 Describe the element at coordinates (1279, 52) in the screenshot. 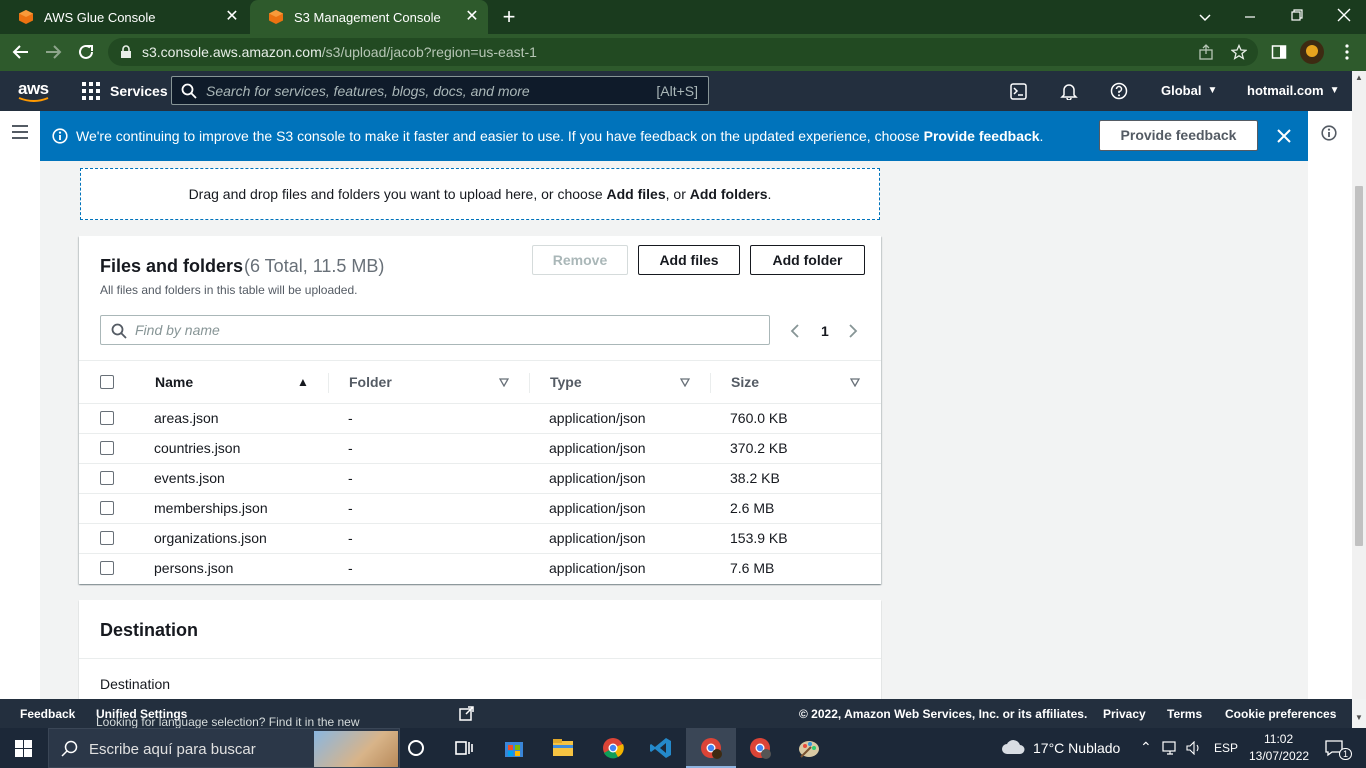

I see `side-panel-icon` at that location.